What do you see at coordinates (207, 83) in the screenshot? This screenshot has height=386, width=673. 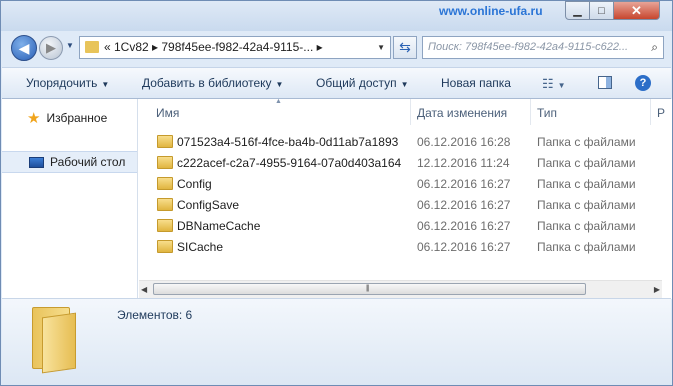 I see `add-to-library-label: Добавить в библиотеку` at bounding box center [207, 83].